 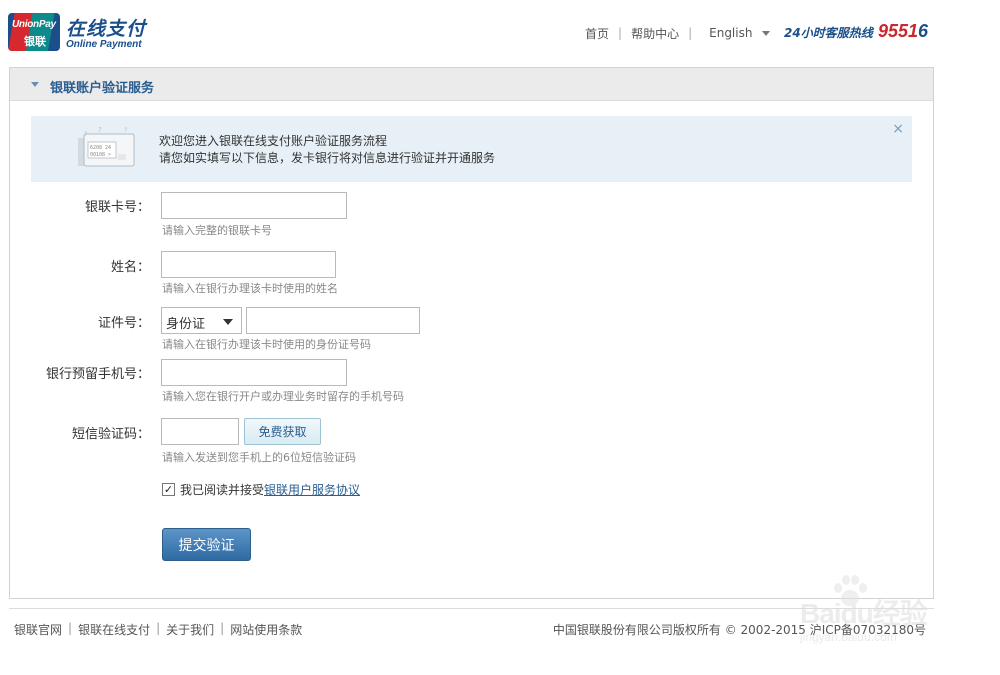 What do you see at coordinates (259, 457) in the screenshot?
I see `sms-hint: 请输入发送到您手机上的6位短信验证码` at bounding box center [259, 457].